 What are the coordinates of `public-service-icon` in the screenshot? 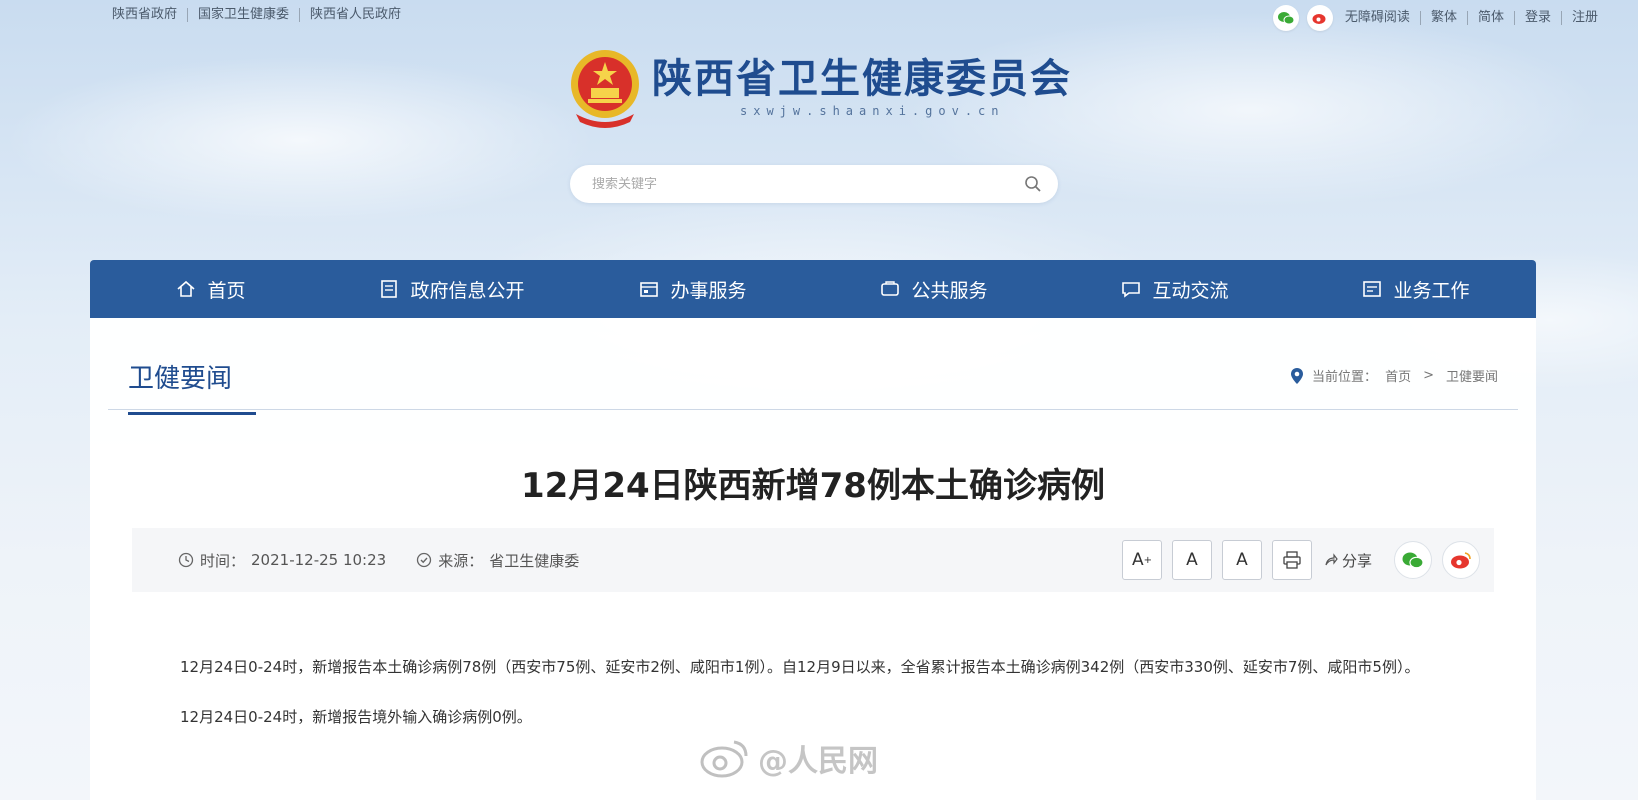 It's located at (890, 288).